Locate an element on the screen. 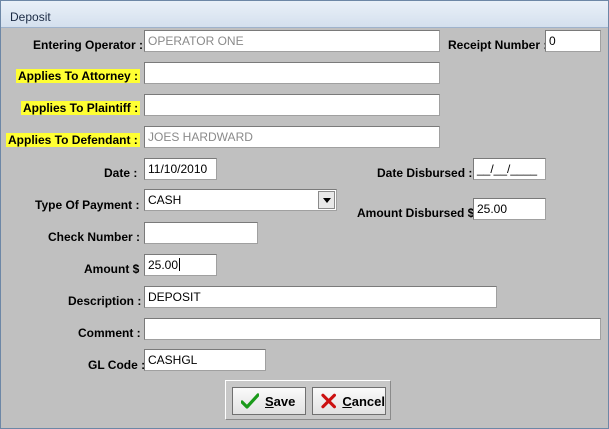 The width and height of the screenshot is (609, 429). check-number-label: Check Number : is located at coordinates (94, 237).